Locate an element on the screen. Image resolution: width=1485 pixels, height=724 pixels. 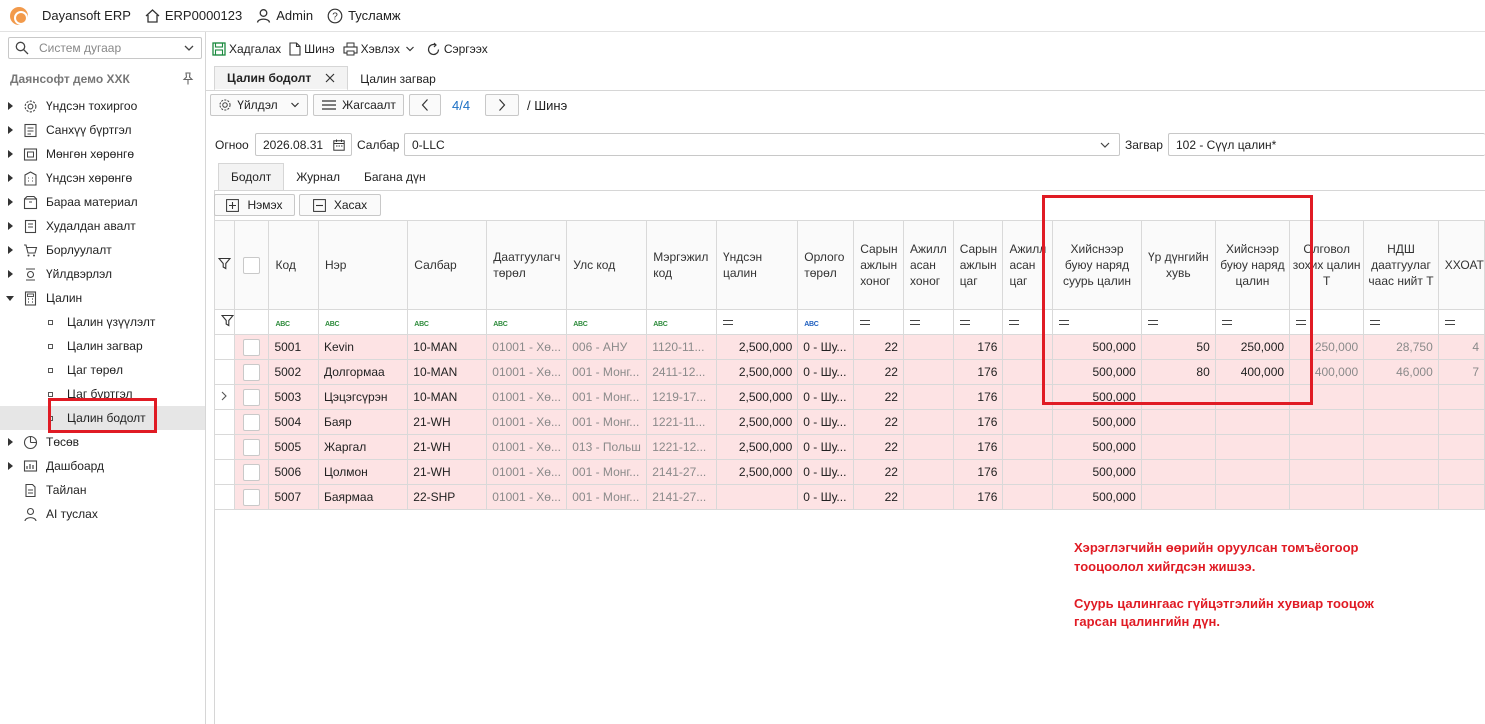
filter-cell-base-salary is located at coordinates (757, 322).